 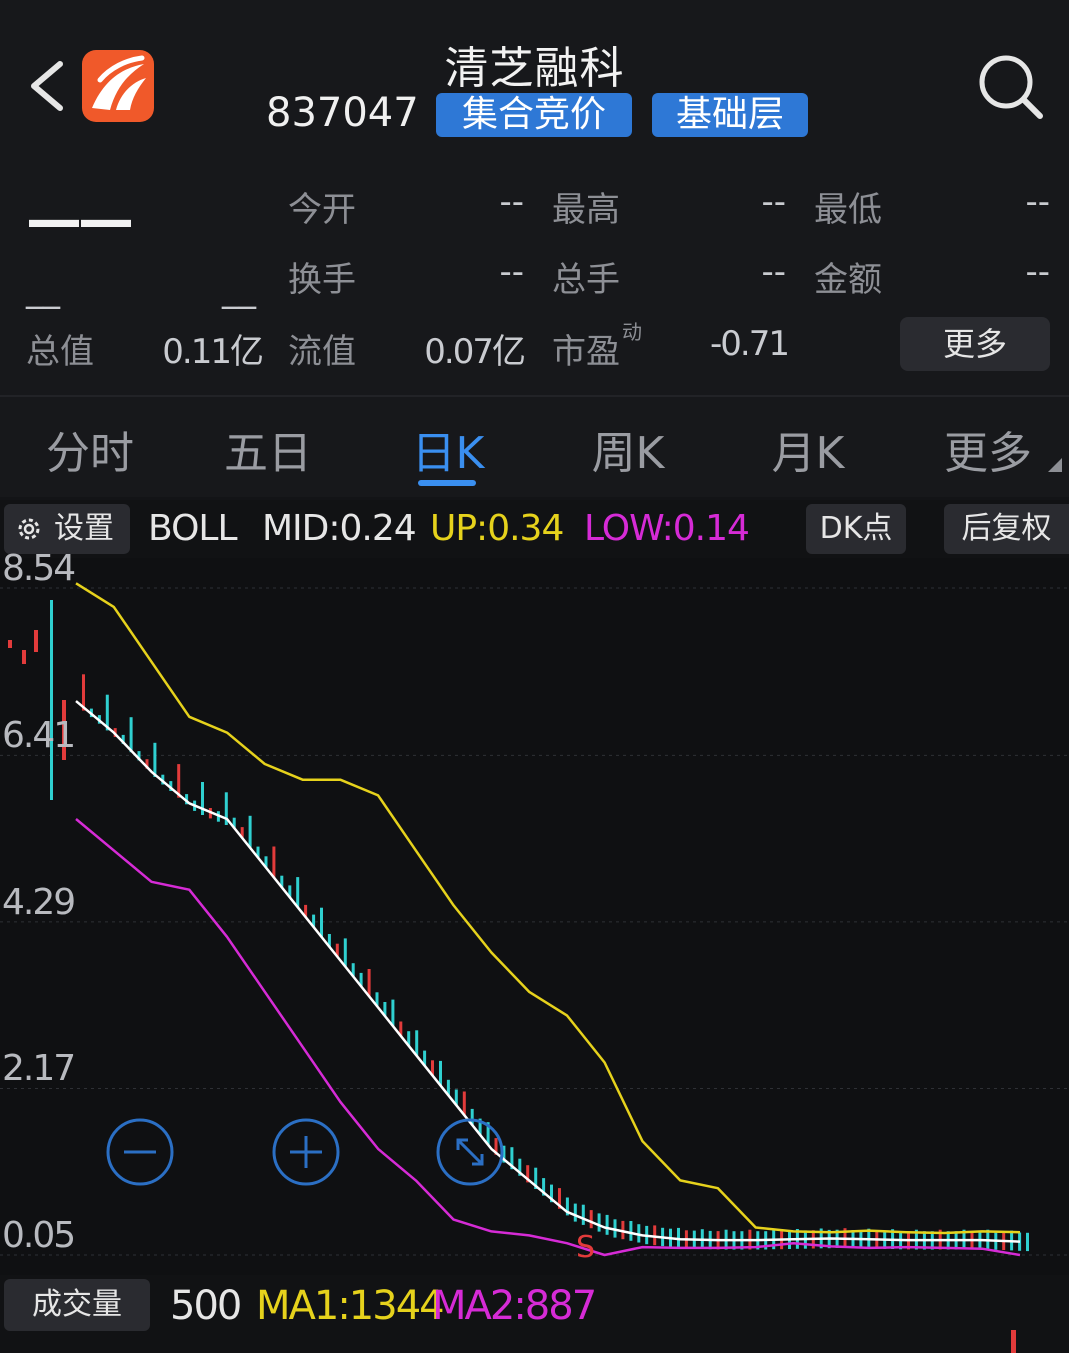 I want to click on tab-weekly-k: 周K, so click(x=628, y=449).